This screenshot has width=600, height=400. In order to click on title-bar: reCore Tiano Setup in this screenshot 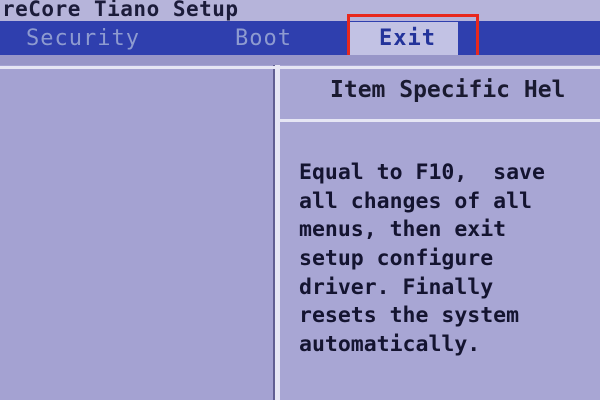, I will do `click(300, 10)`.